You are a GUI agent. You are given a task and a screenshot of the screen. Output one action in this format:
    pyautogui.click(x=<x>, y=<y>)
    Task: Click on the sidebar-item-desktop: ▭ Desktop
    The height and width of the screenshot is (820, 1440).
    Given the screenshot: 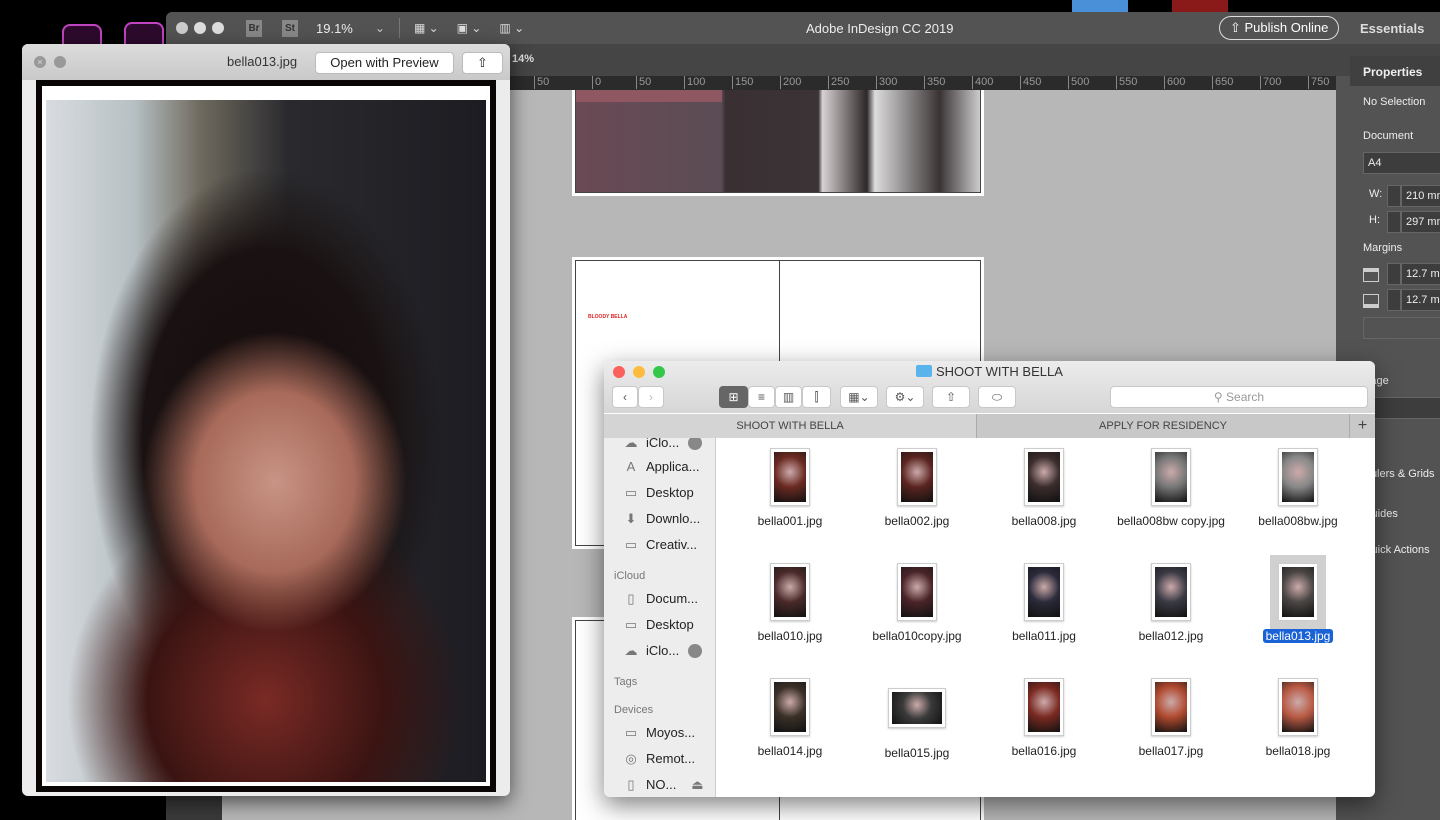 What is the action you would take?
    pyautogui.click(x=658, y=492)
    